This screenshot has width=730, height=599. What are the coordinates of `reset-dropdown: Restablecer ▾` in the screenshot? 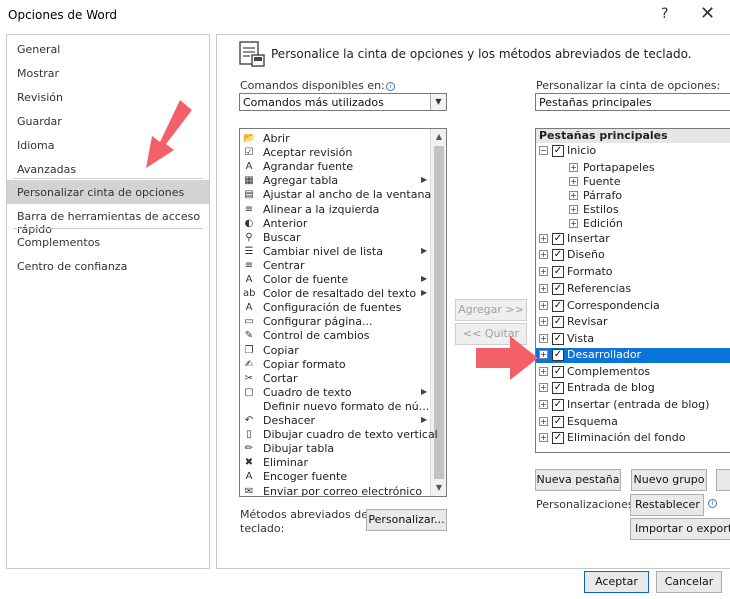 It's located at (667, 512).